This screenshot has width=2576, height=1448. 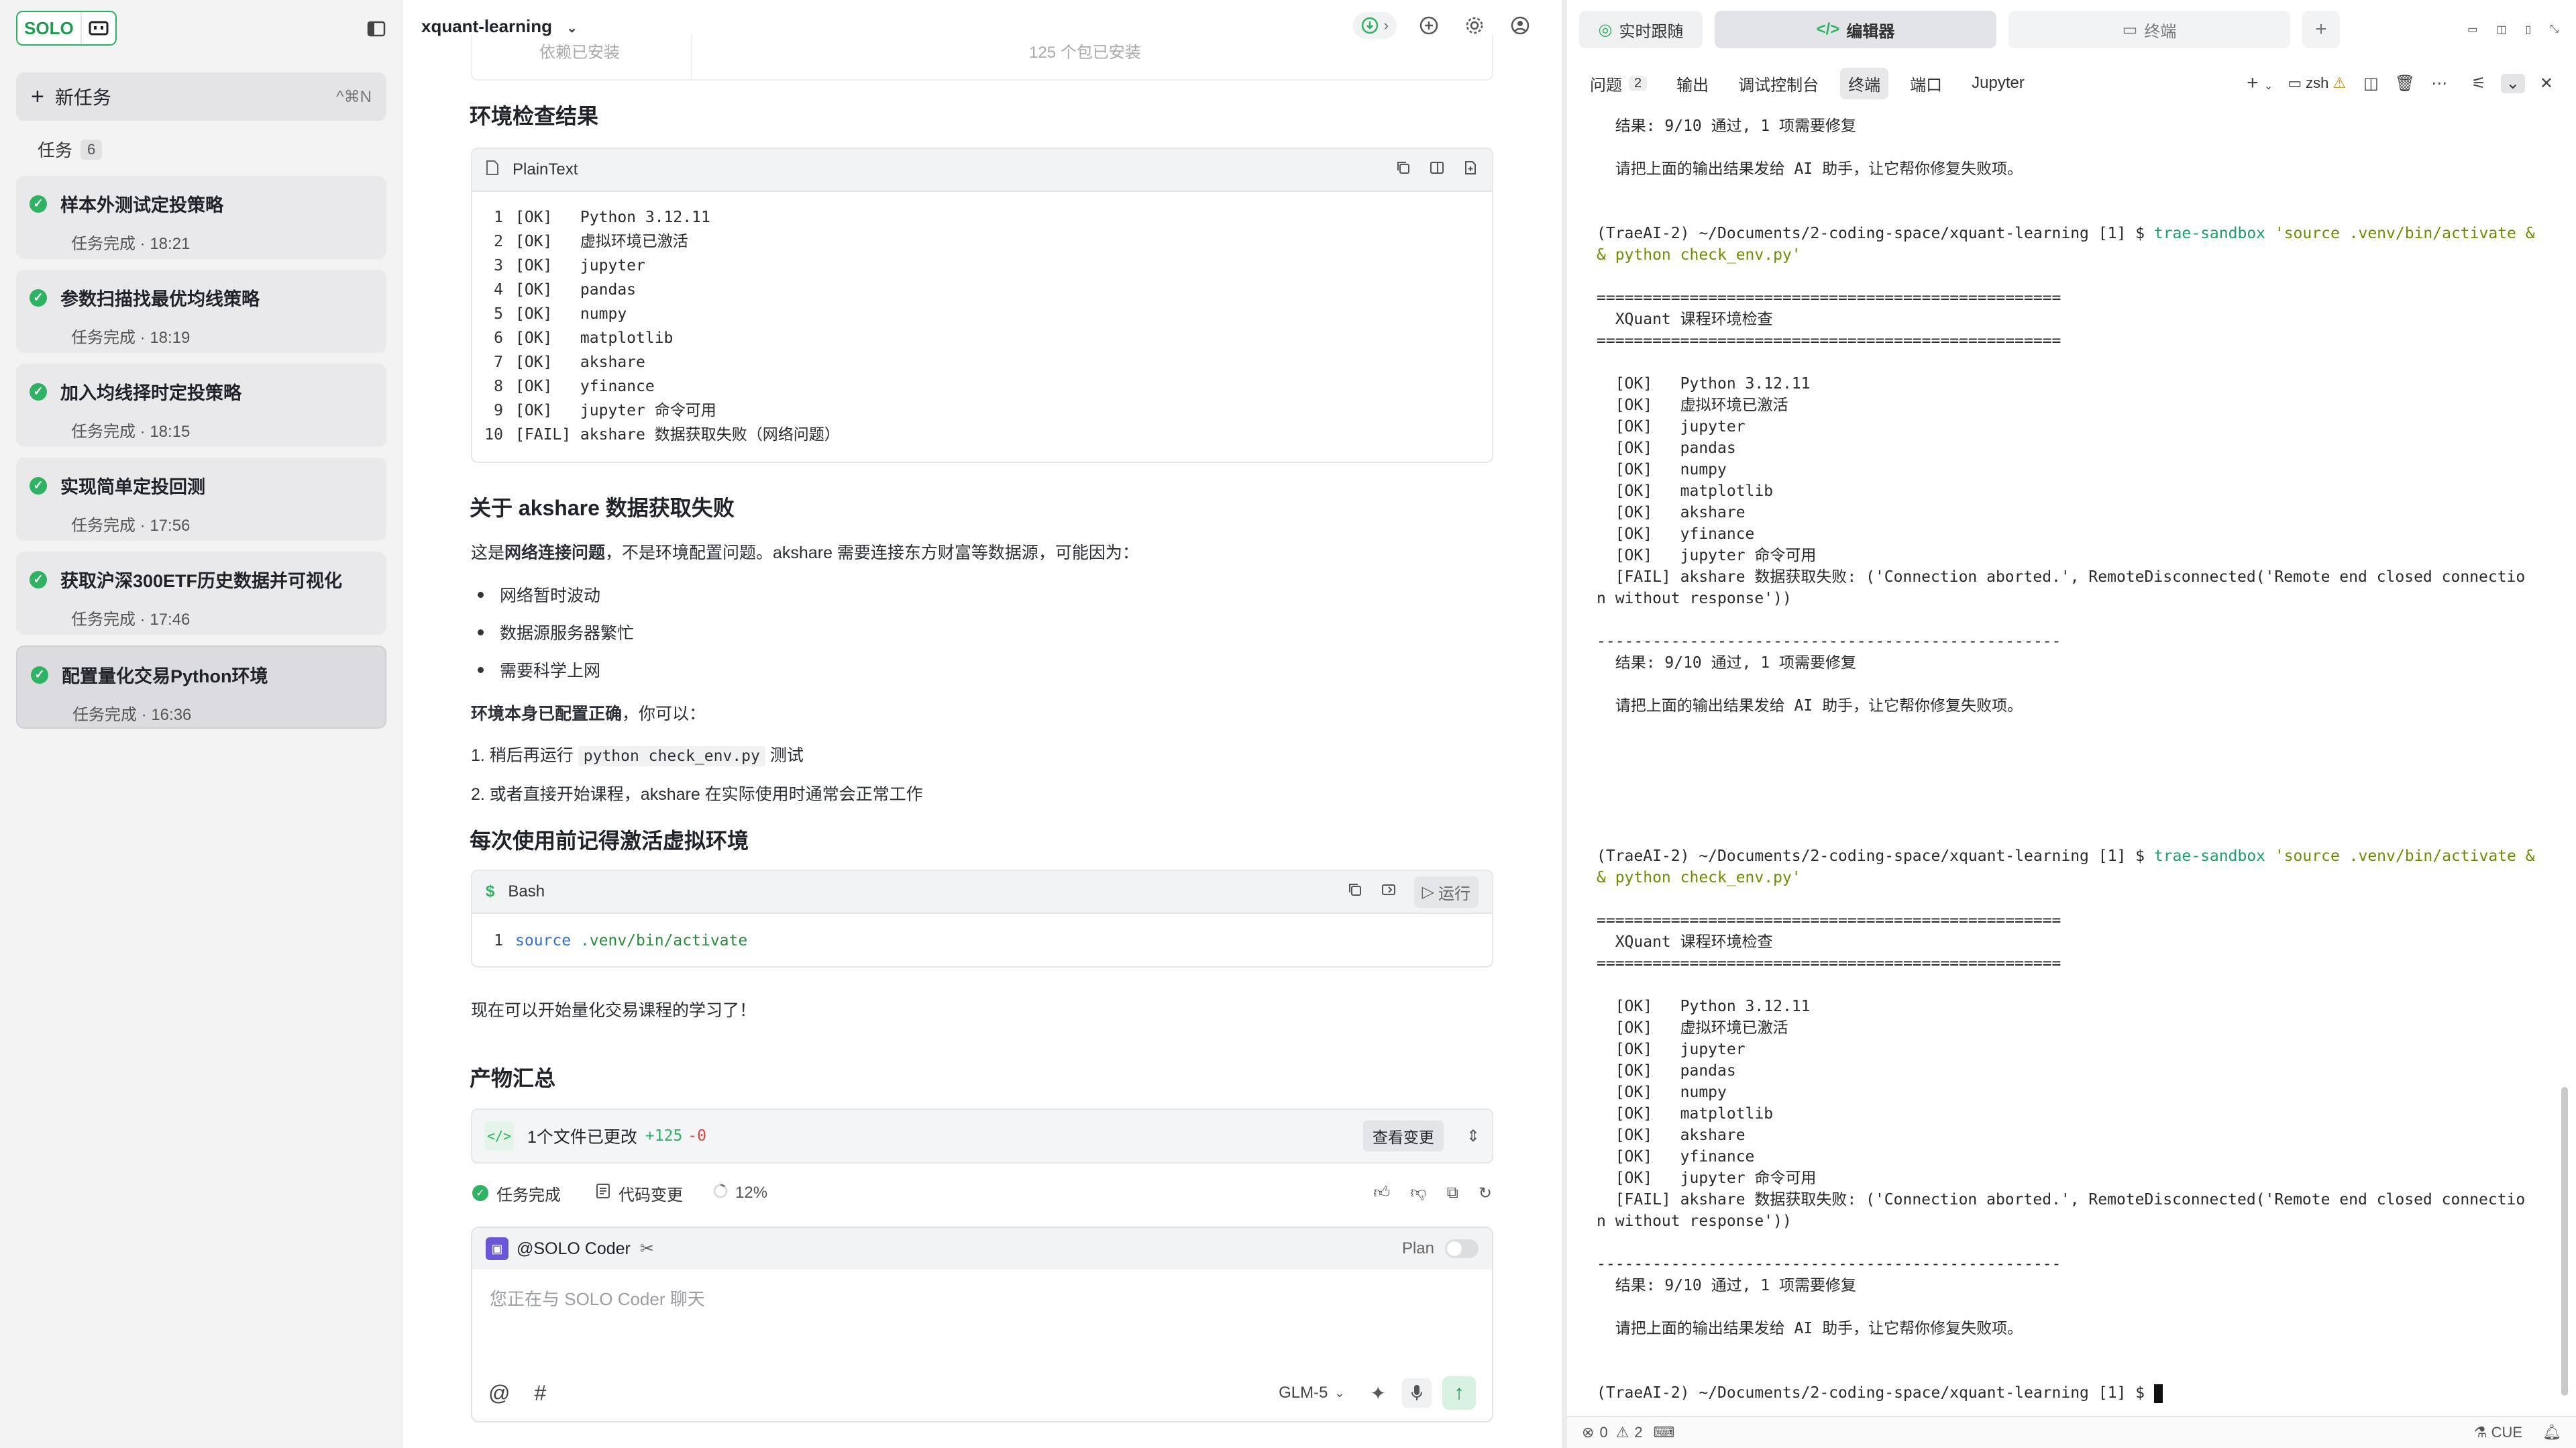 I want to click on expand-icon: ⇕, so click(x=1473, y=1136).